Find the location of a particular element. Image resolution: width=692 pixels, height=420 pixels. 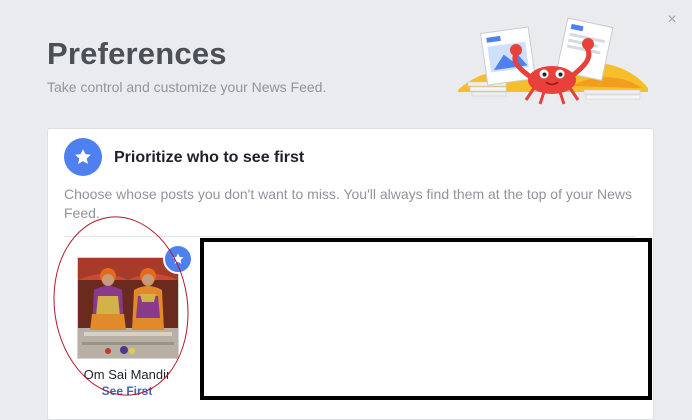

see-first-link: See First is located at coordinates (127, 391).